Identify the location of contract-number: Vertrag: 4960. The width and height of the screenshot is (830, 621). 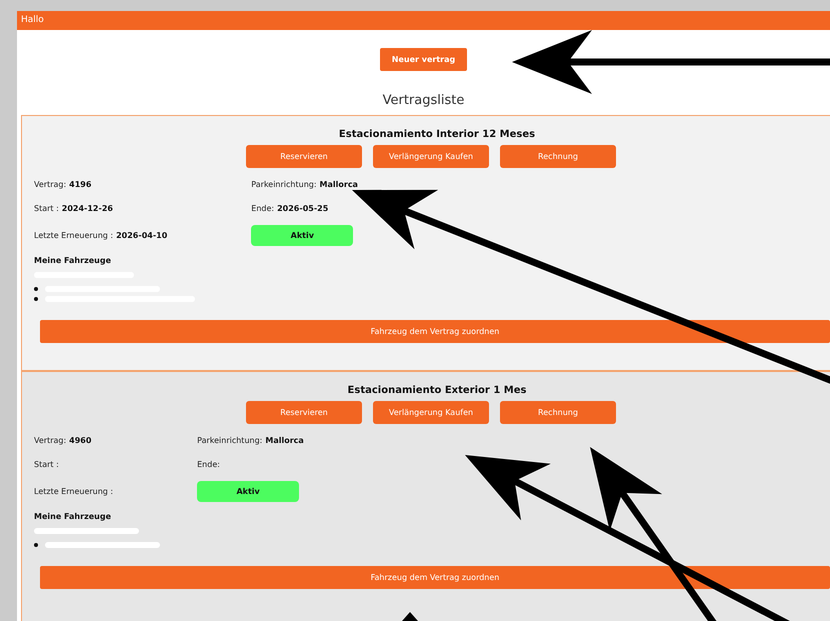
(63, 440).